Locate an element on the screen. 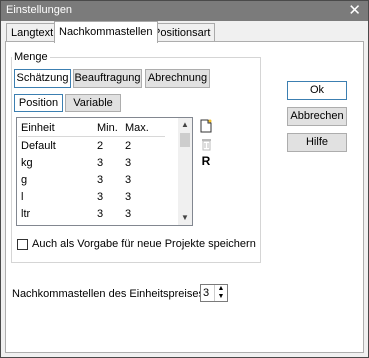  close-icon: ✕ is located at coordinates (354, 10).